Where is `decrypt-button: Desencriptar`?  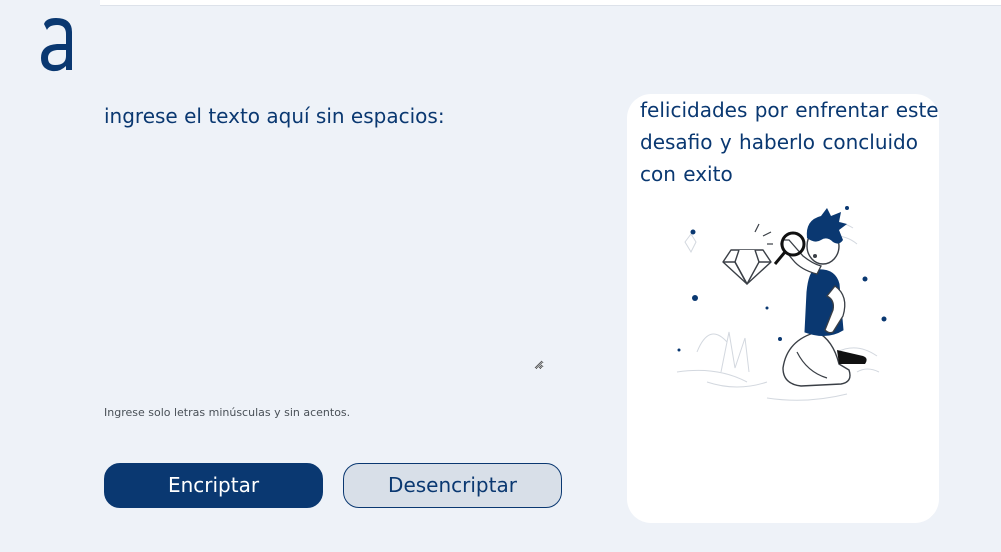 decrypt-button: Desencriptar is located at coordinates (452, 485).